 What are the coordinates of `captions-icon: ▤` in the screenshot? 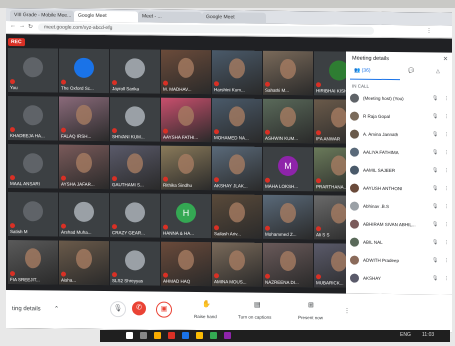 It's located at (257, 305).